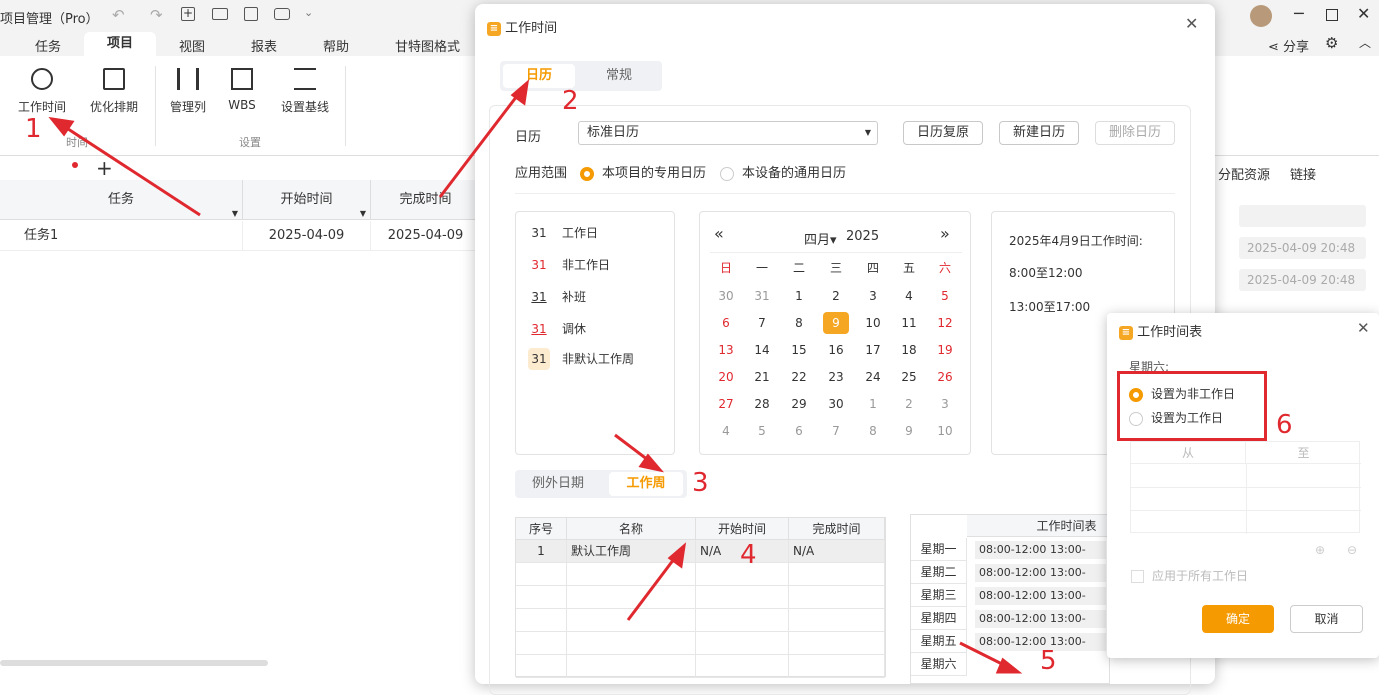 The image size is (1379, 695). Describe the element at coordinates (1284, 425) in the screenshot. I see `annotation-6: 6` at that location.